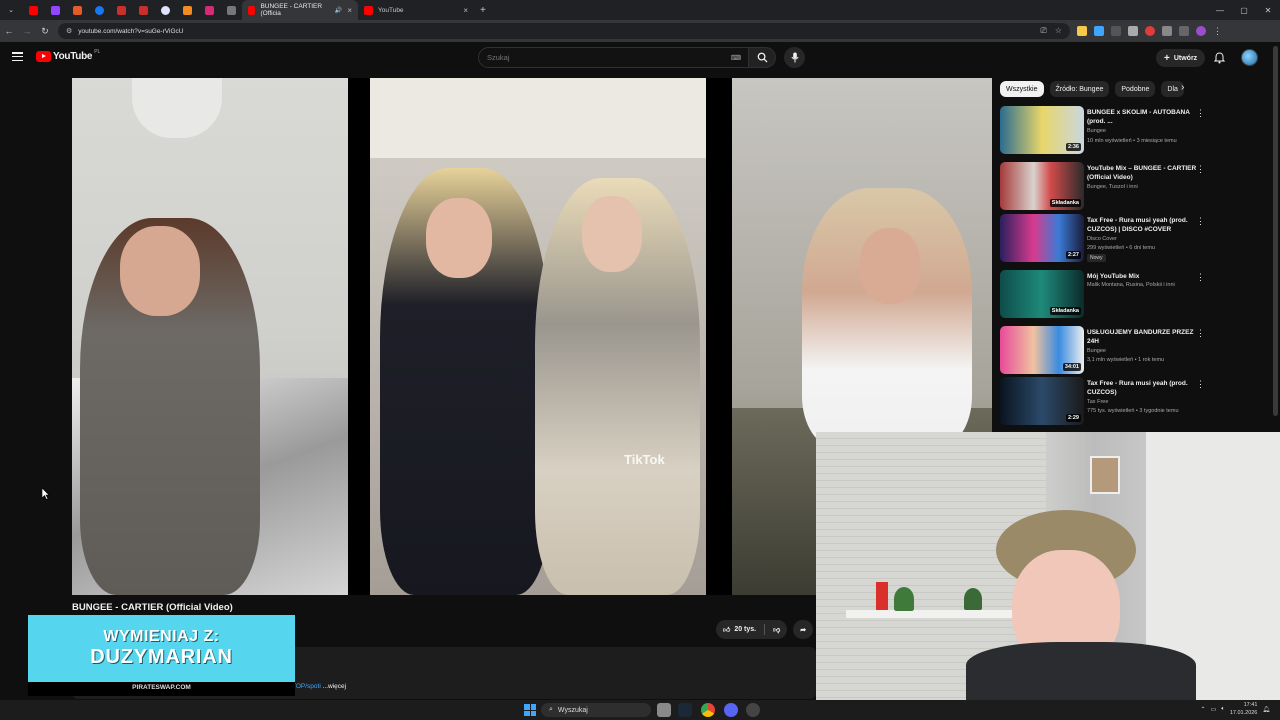 Image resolution: width=1280 pixels, height=720 pixels. What do you see at coordinates (1097, 402) in the screenshot?
I see `rec-channel: Tax Free` at bounding box center [1097, 402].